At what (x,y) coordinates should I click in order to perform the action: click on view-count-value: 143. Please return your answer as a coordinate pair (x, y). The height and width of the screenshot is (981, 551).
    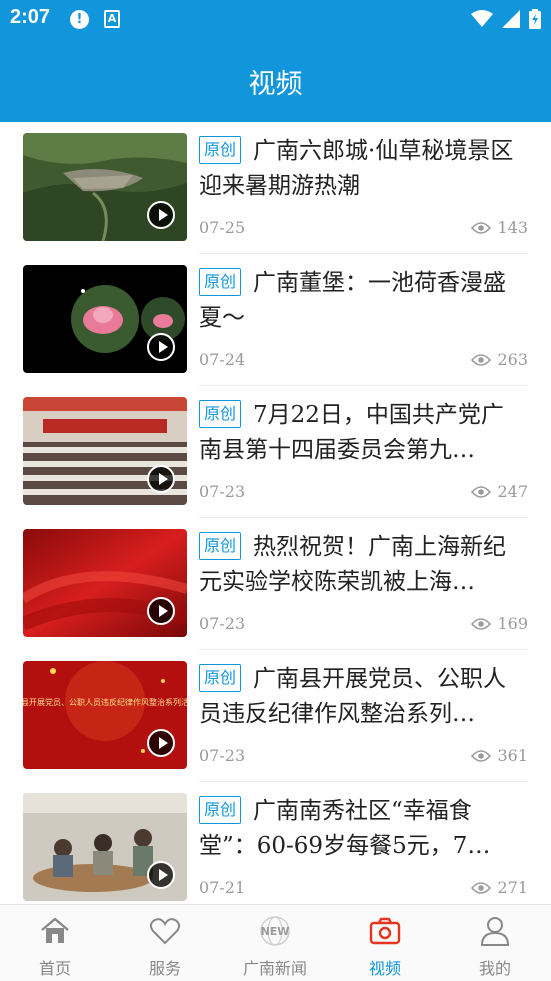
    Looking at the image, I should click on (512, 227).